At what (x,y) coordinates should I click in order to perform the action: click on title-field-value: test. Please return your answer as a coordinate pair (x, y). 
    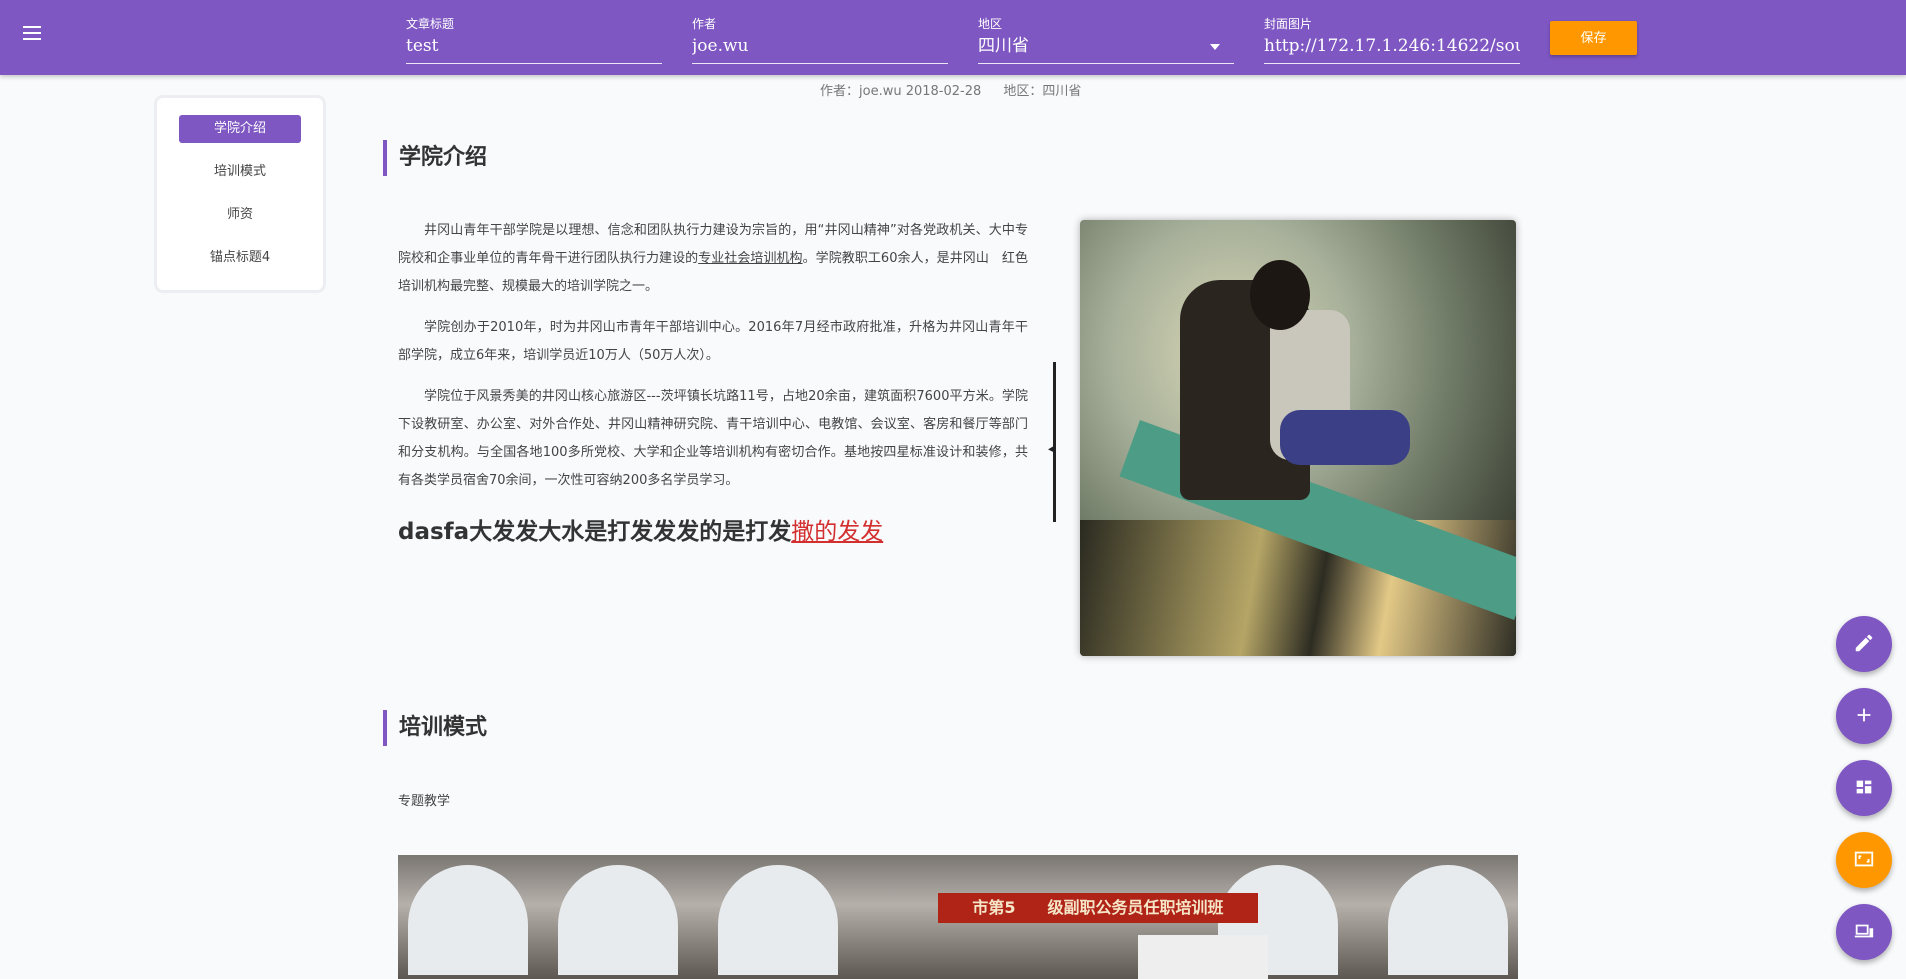
    Looking at the image, I should click on (534, 46).